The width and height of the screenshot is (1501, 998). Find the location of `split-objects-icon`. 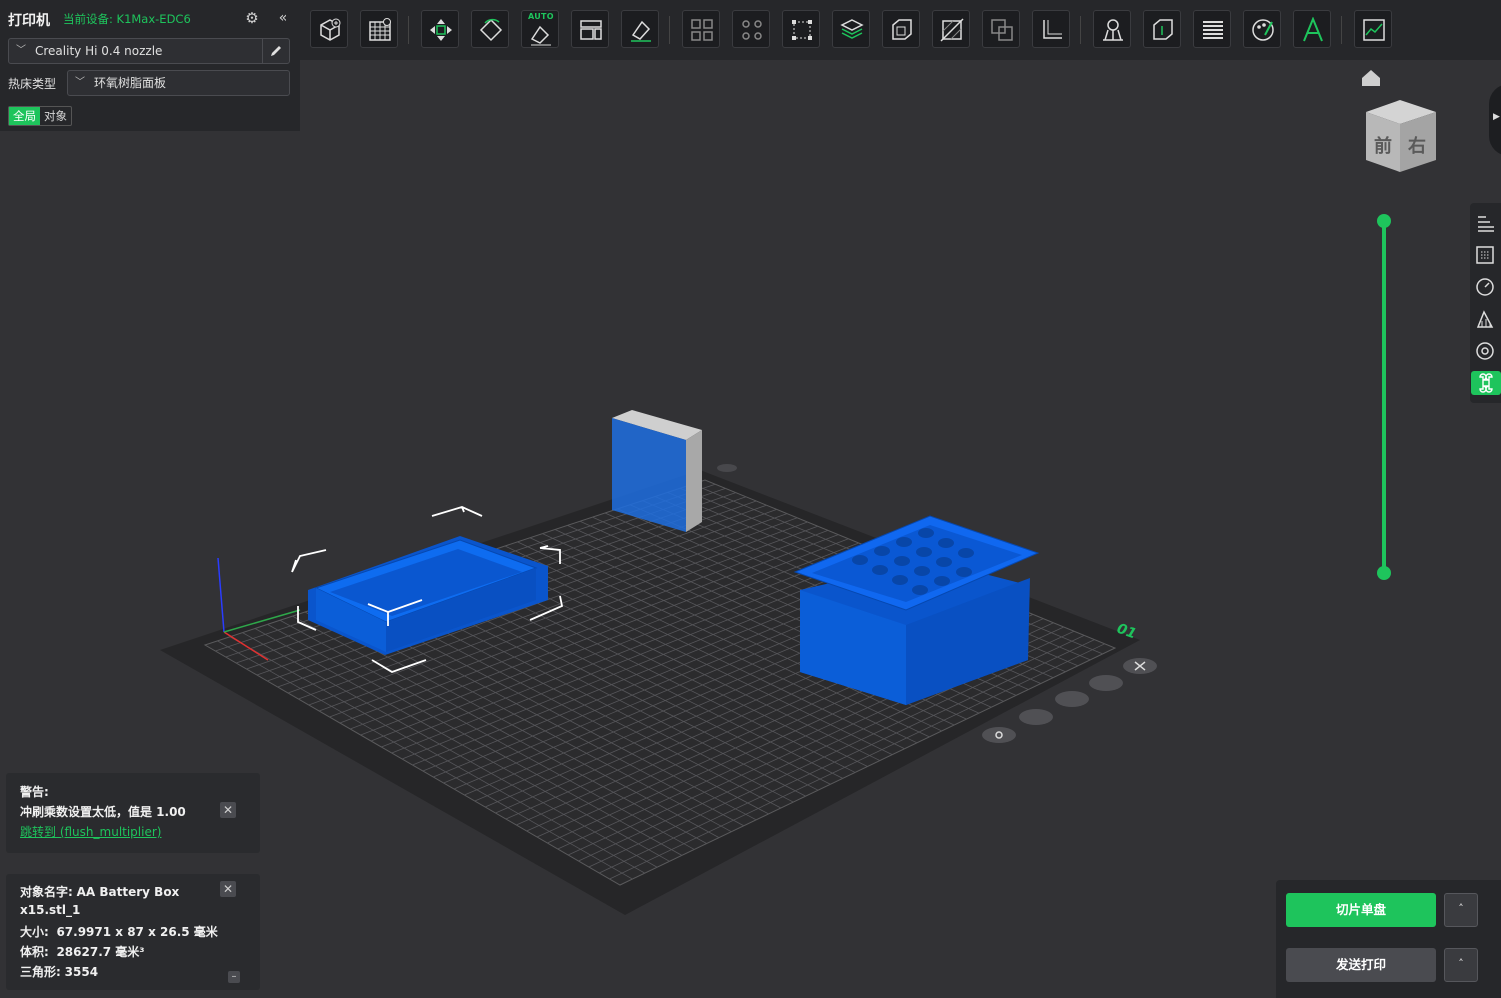

split-objects-icon is located at coordinates (702, 30).